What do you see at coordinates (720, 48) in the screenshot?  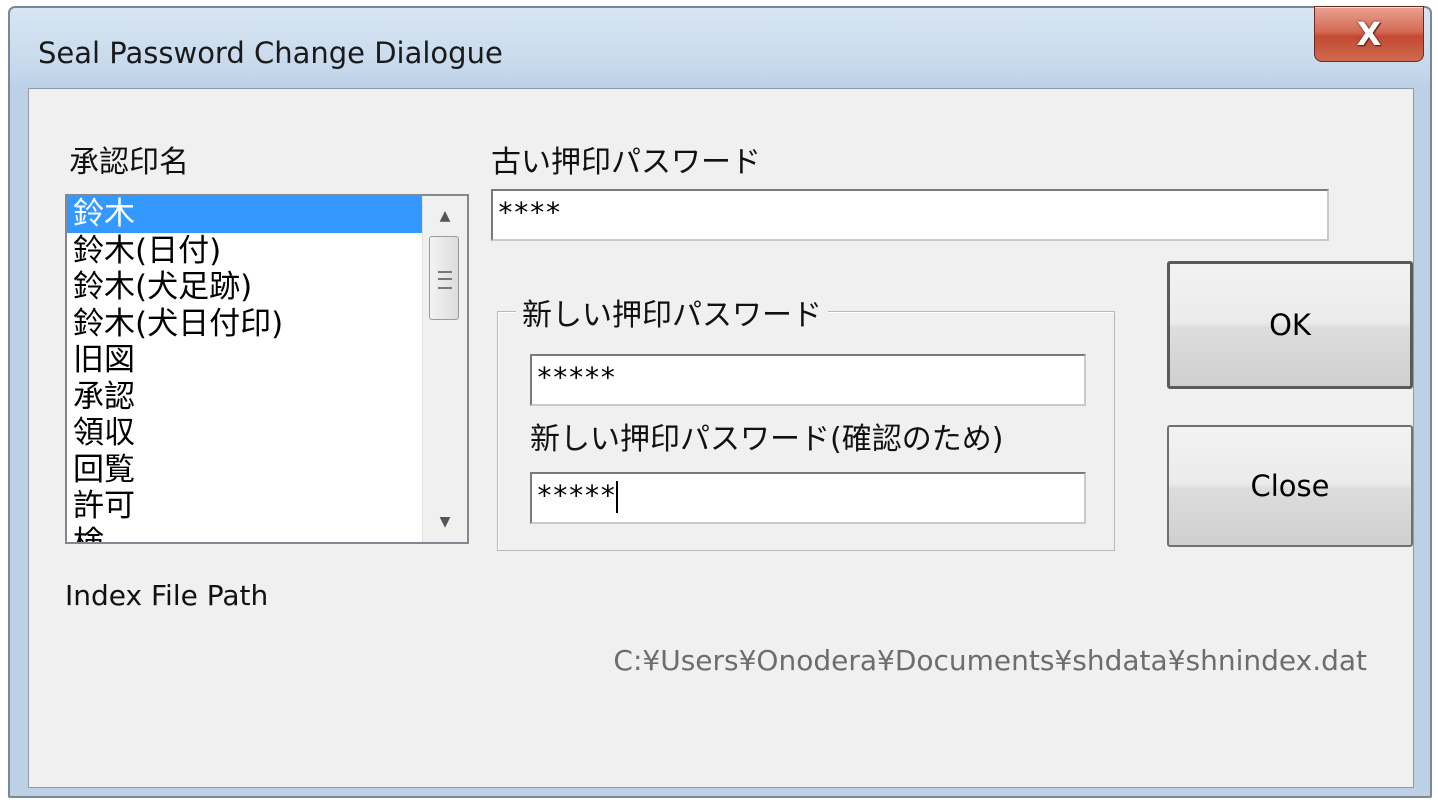 I see `title-bar: Seal Password Change Dialogue X` at bounding box center [720, 48].